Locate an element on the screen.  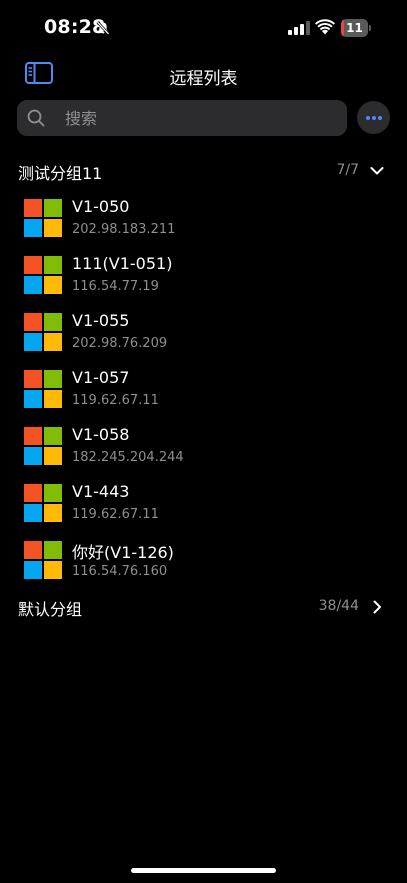
page-title: 远程列表 is located at coordinates (203, 79).